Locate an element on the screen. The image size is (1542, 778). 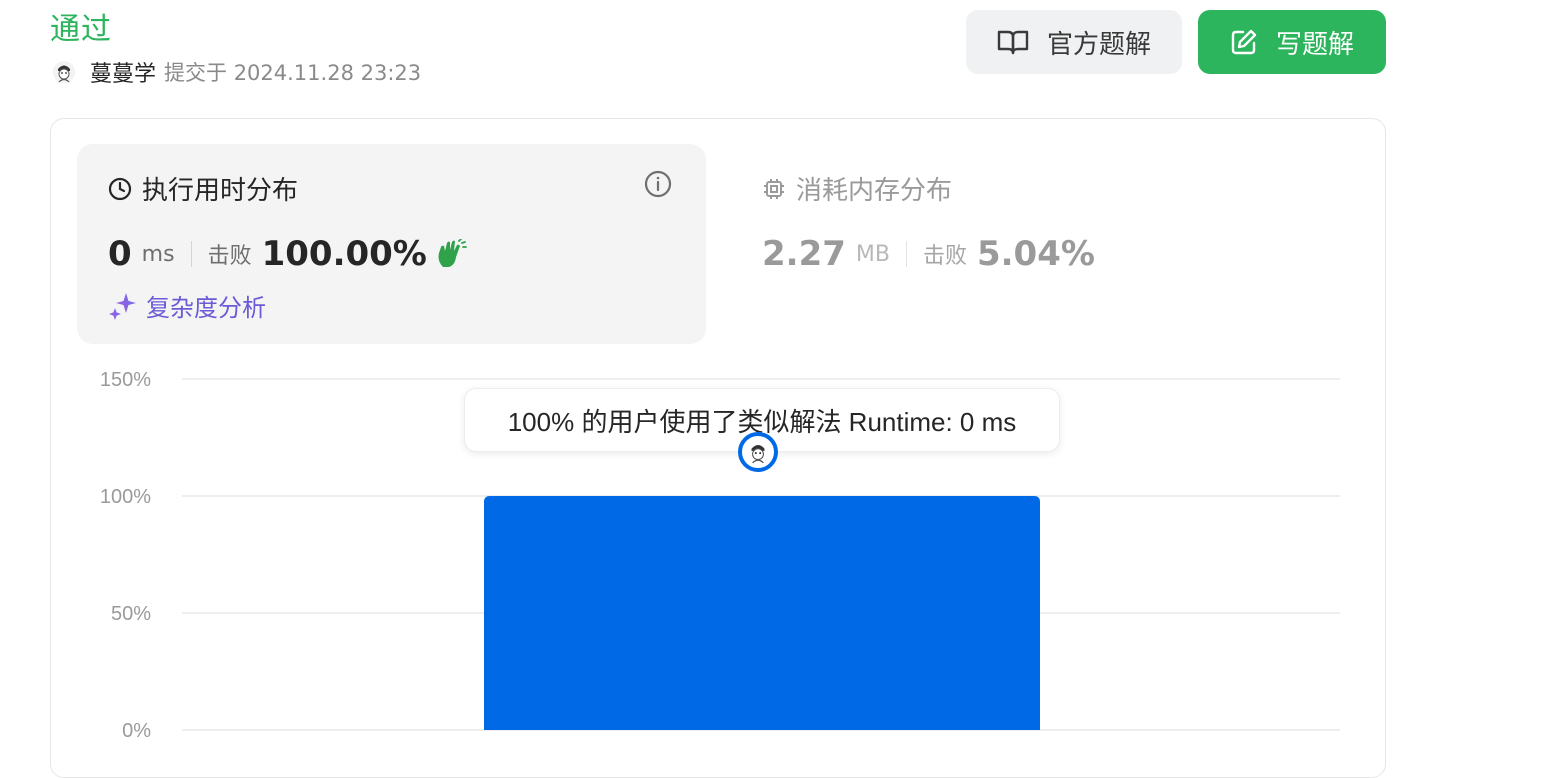
book-open-icon is located at coordinates (1013, 42).